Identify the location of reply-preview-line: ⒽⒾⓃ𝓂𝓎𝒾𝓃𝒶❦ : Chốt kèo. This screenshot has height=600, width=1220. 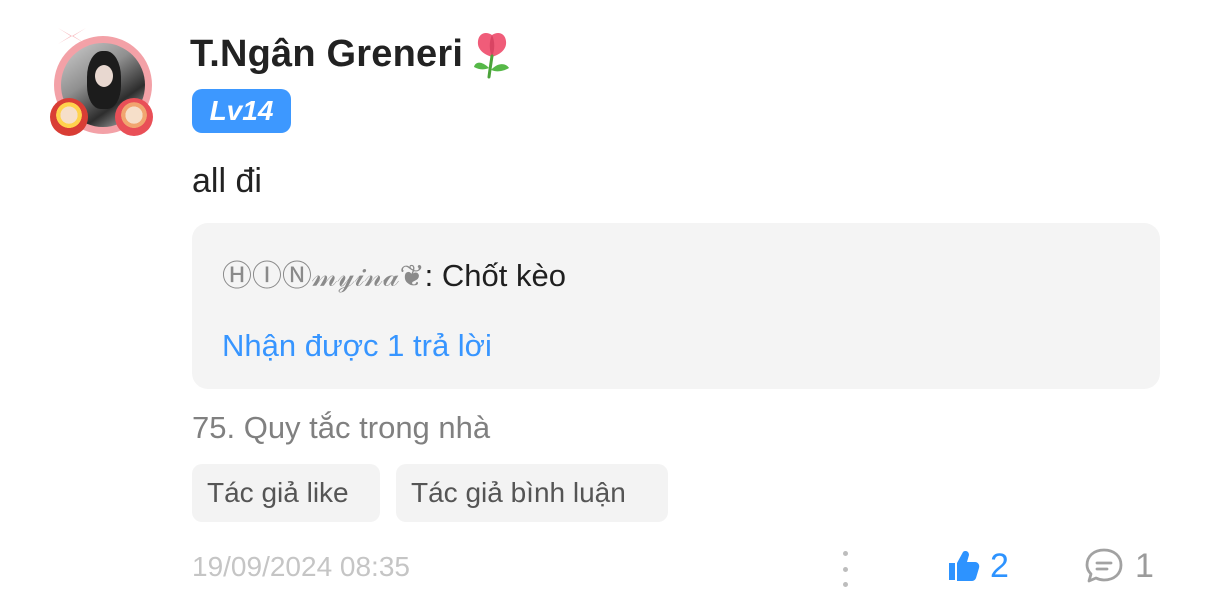
(394, 276).